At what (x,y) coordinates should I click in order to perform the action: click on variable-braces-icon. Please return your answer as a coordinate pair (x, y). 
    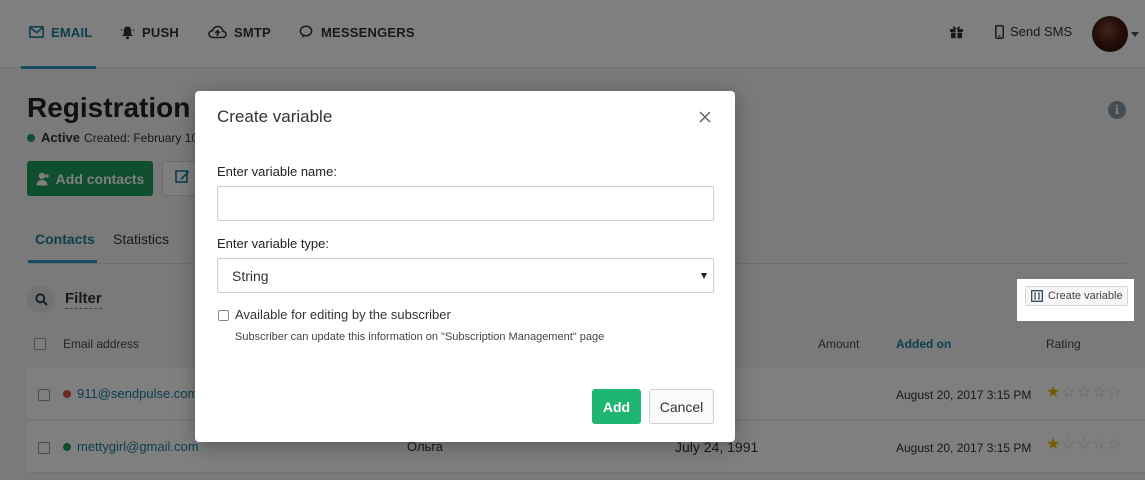
    Looking at the image, I should click on (1037, 296).